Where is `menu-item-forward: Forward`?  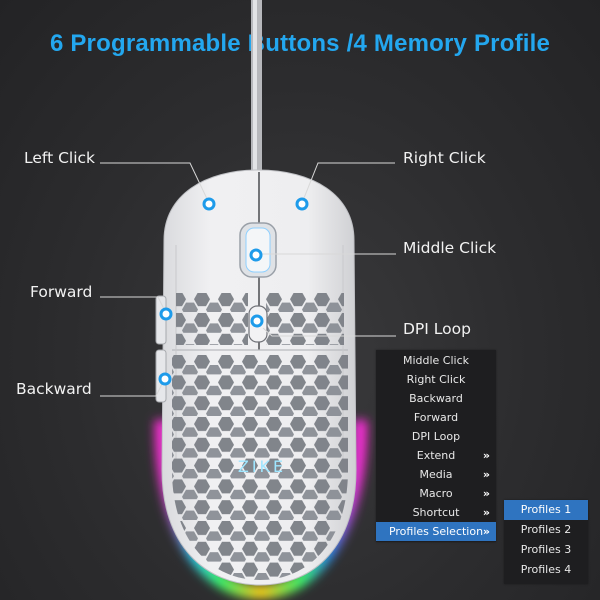
menu-item-forward: Forward is located at coordinates (436, 417).